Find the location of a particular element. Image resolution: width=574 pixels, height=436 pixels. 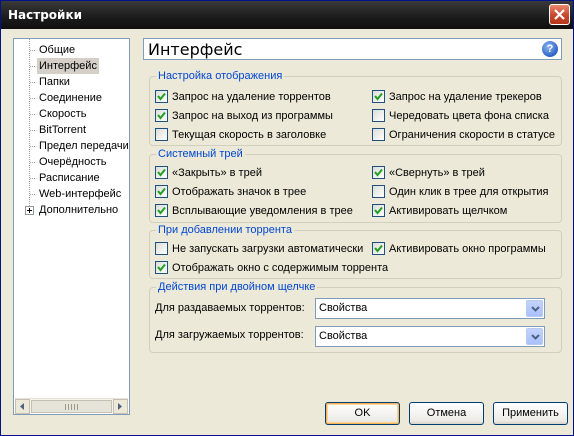

tree-item-label: Папки is located at coordinates (54, 82).